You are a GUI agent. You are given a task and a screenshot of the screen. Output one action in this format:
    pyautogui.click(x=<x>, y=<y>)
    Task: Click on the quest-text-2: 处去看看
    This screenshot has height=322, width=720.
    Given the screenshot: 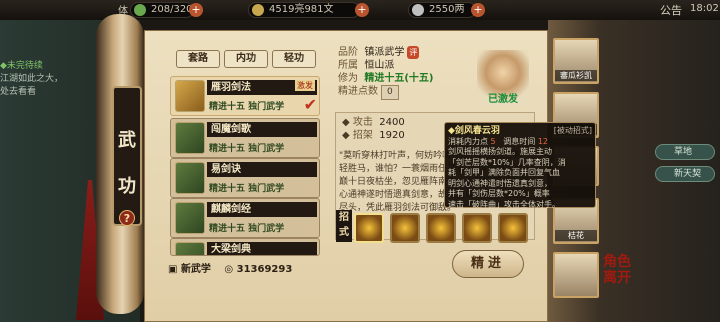 What is the action you would take?
    pyautogui.click(x=18, y=92)
    